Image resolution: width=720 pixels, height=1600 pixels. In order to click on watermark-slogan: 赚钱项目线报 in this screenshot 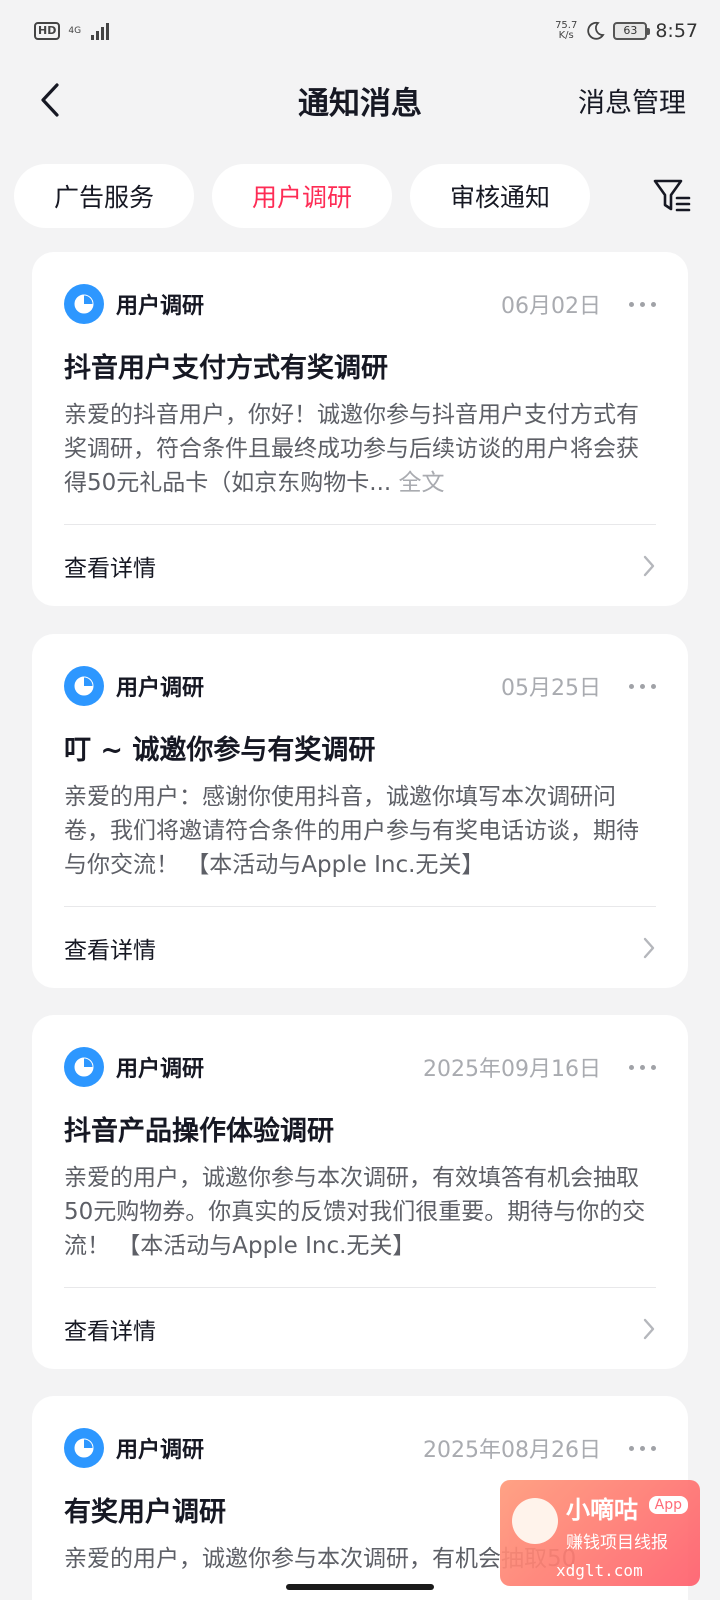, I will do `click(617, 1543)`.